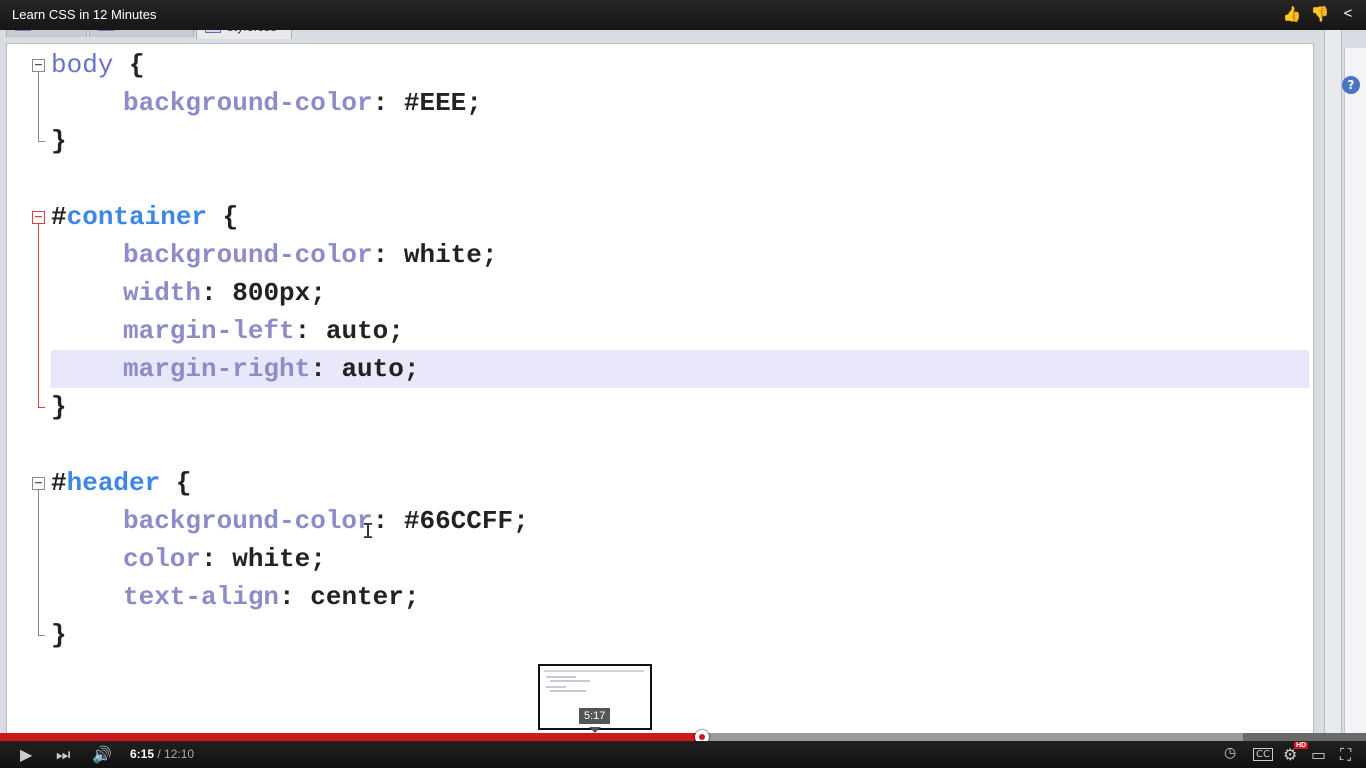 The width and height of the screenshot is (1366, 768). Describe the element at coordinates (458, 521) in the screenshot. I see `code-token-val: #66CCFF` at that location.